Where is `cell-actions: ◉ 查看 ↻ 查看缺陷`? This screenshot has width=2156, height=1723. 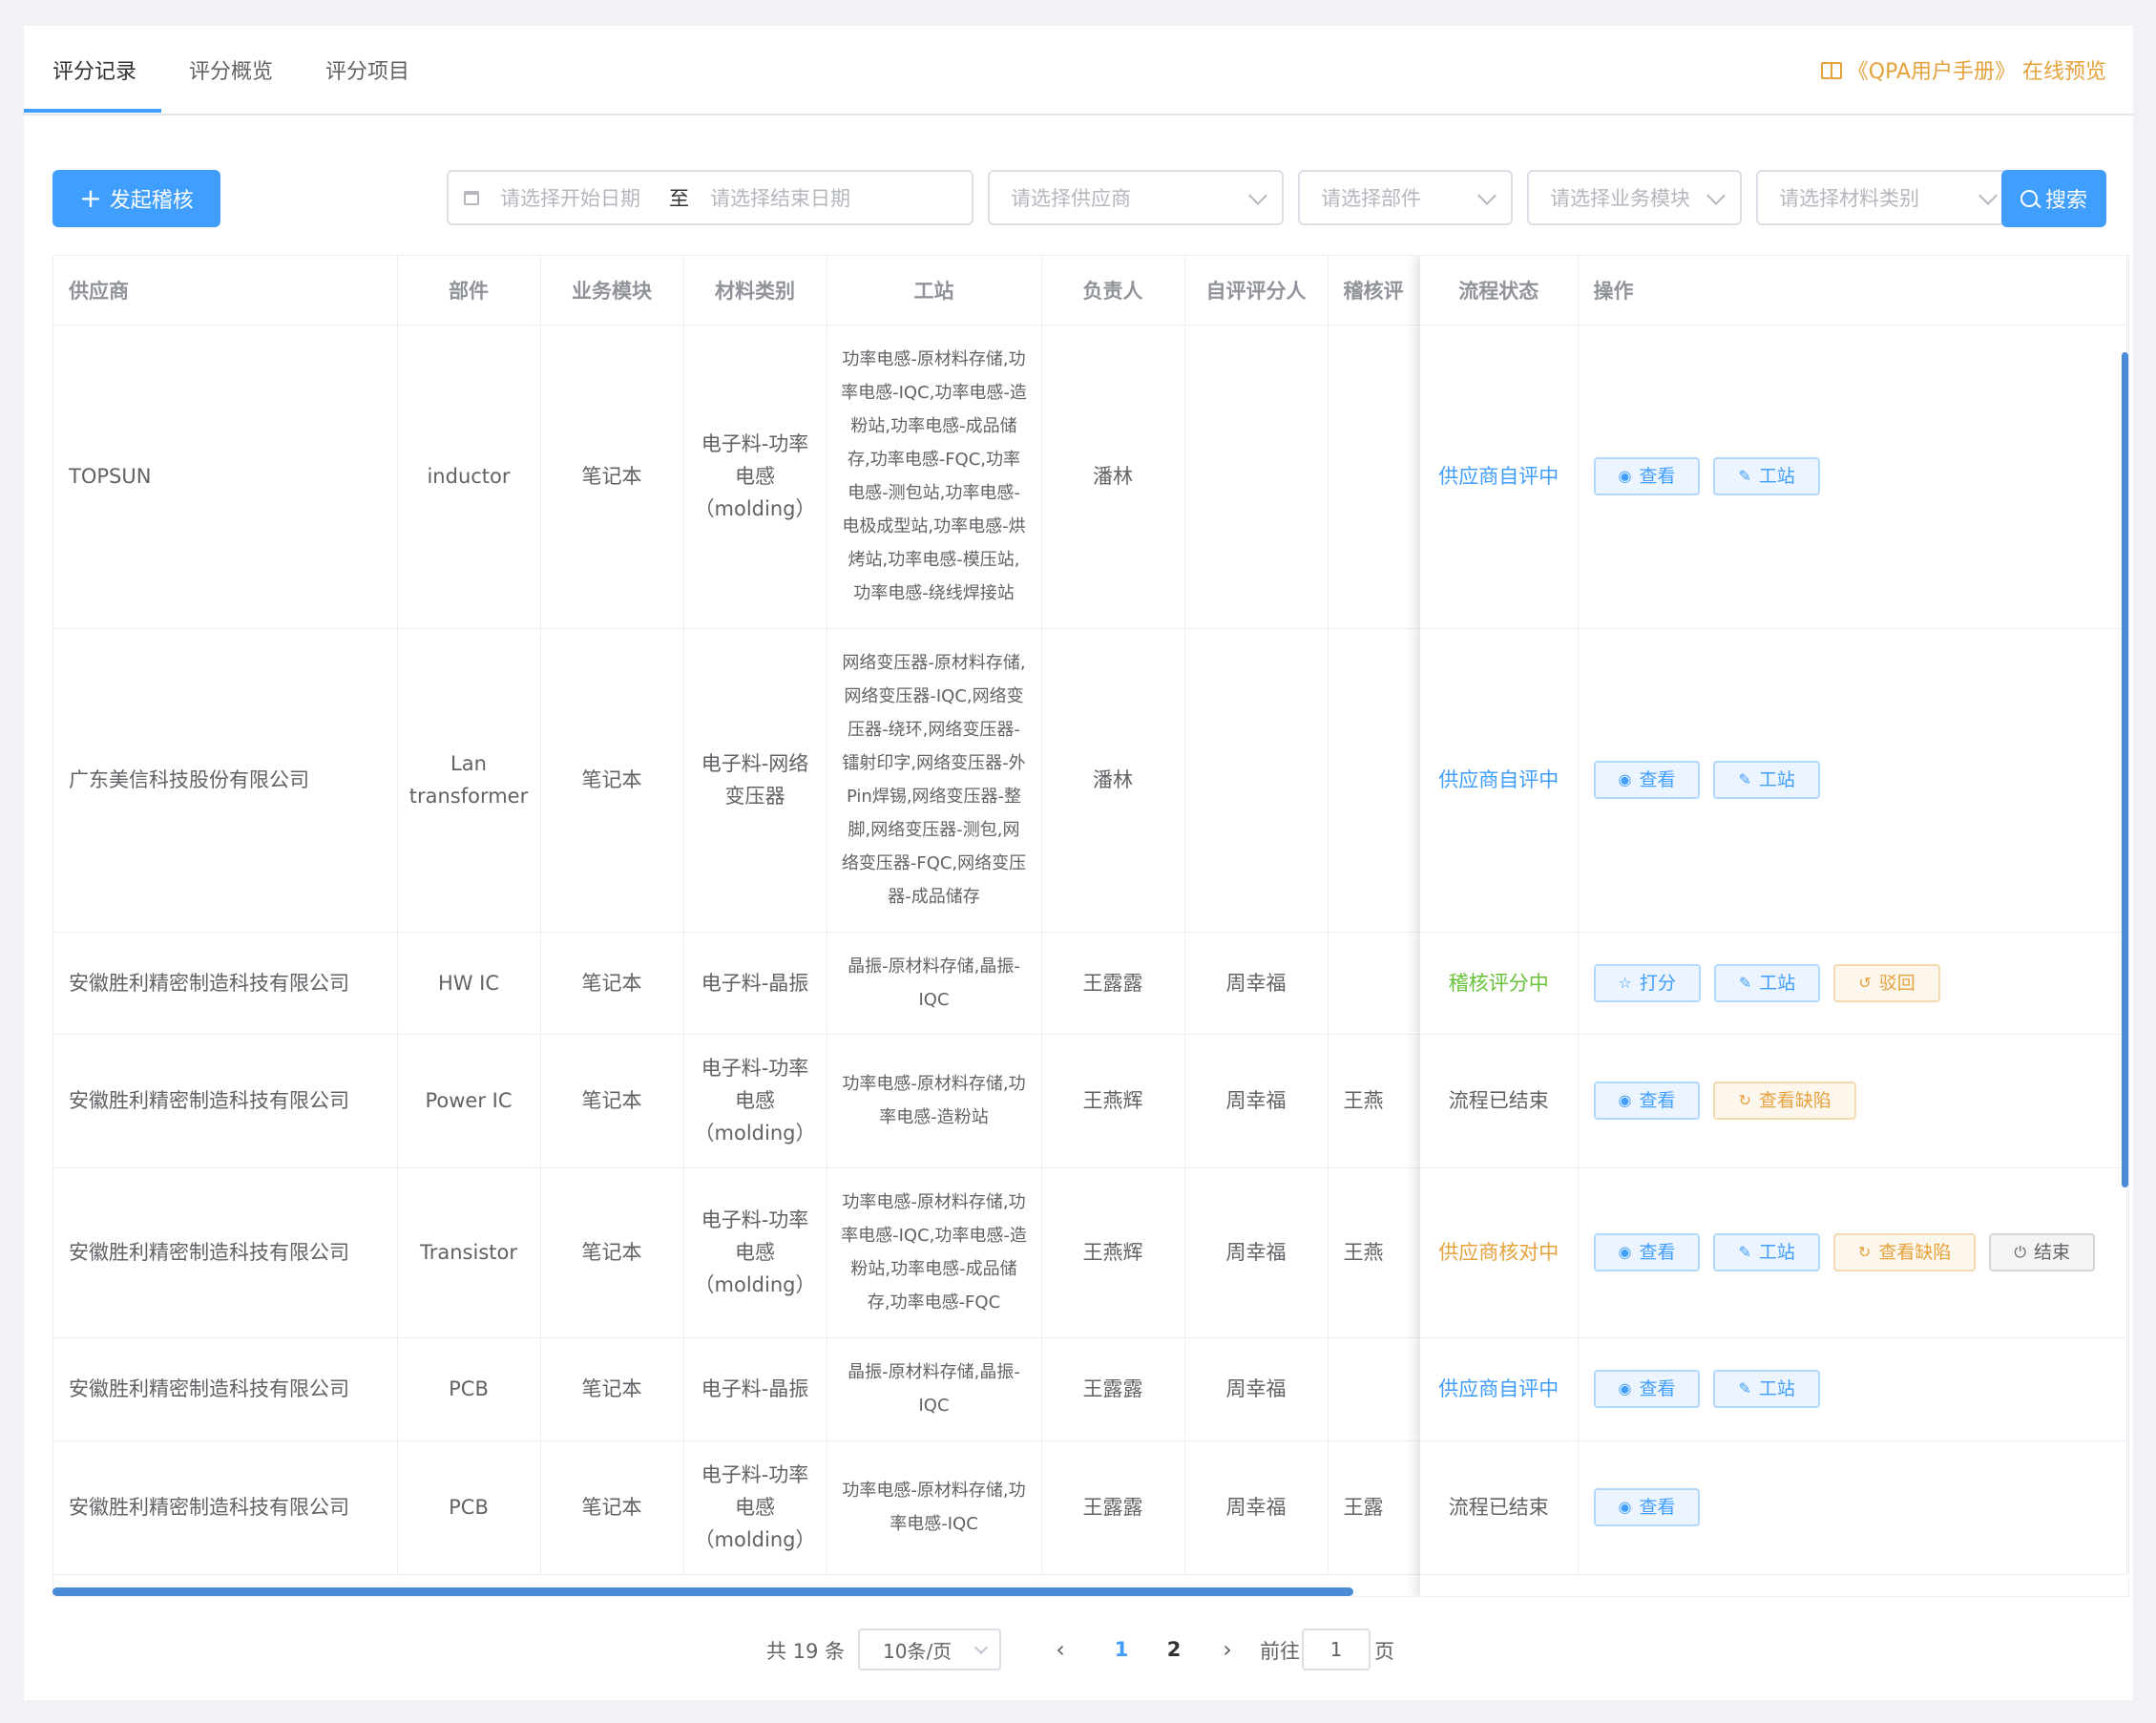
cell-actions: ◉ 查看 ↻ 查看缺陷 is located at coordinates (1852, 1101).